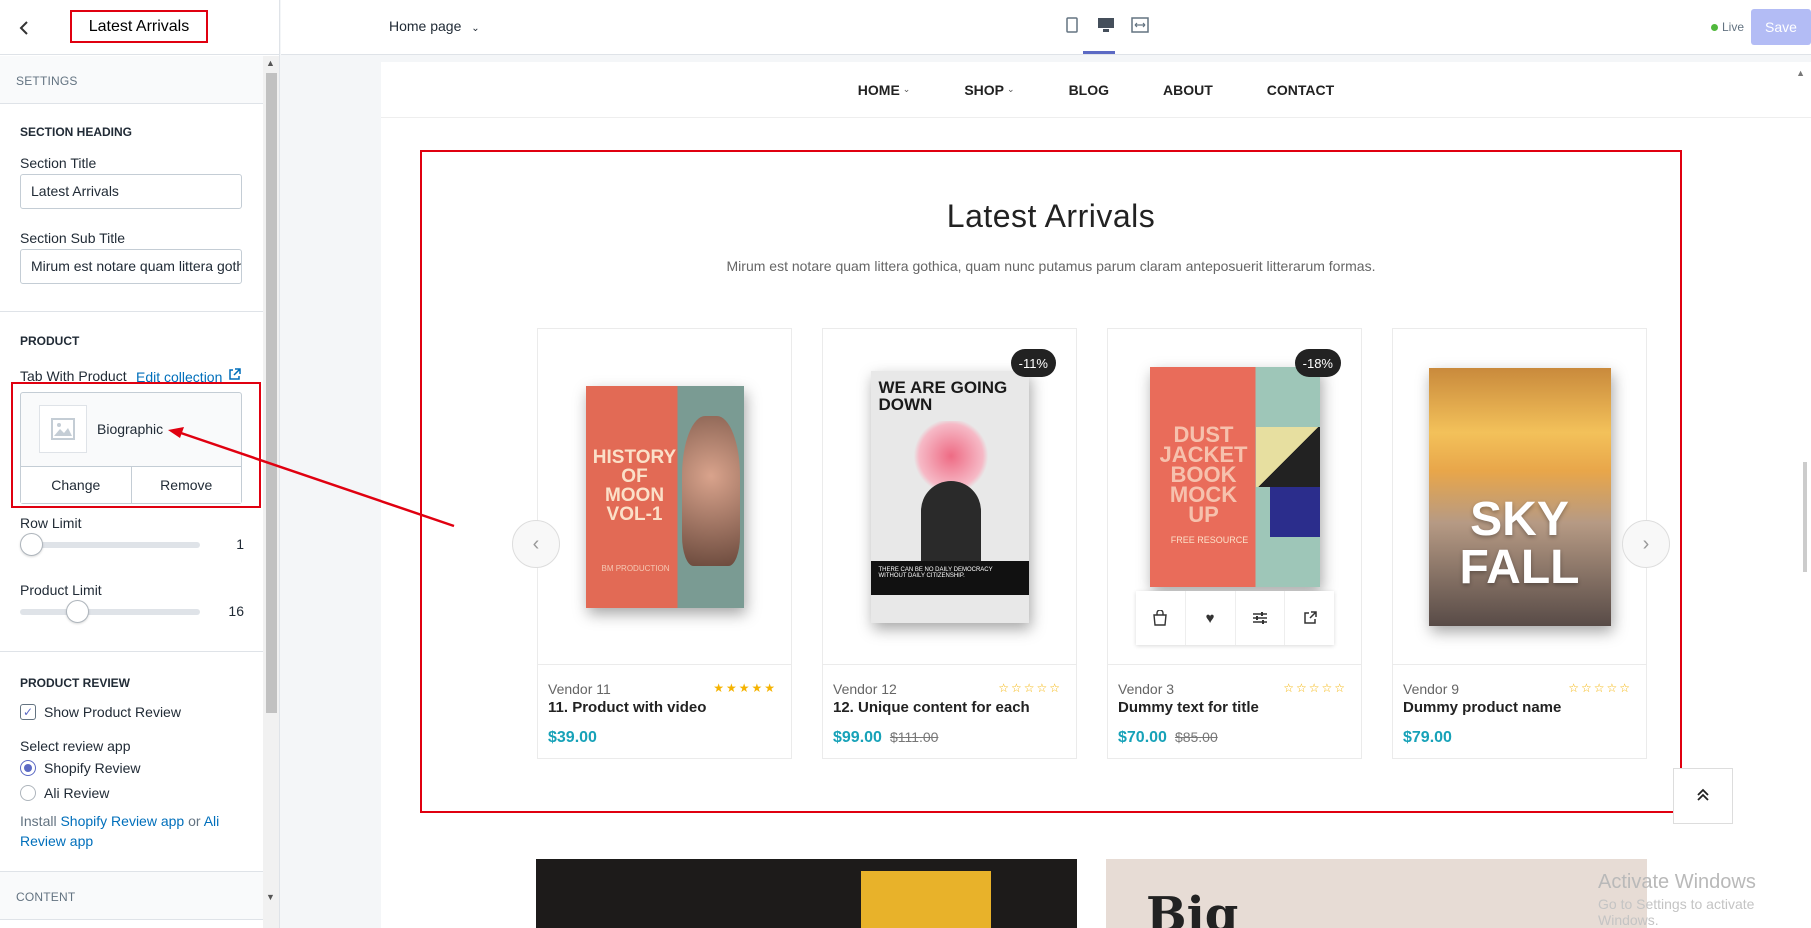 This screenshot has height=928, width=1811. Describe the element at coordinates (1192, 907) in the screenshot. I see `banner-heading: Big` at that location.